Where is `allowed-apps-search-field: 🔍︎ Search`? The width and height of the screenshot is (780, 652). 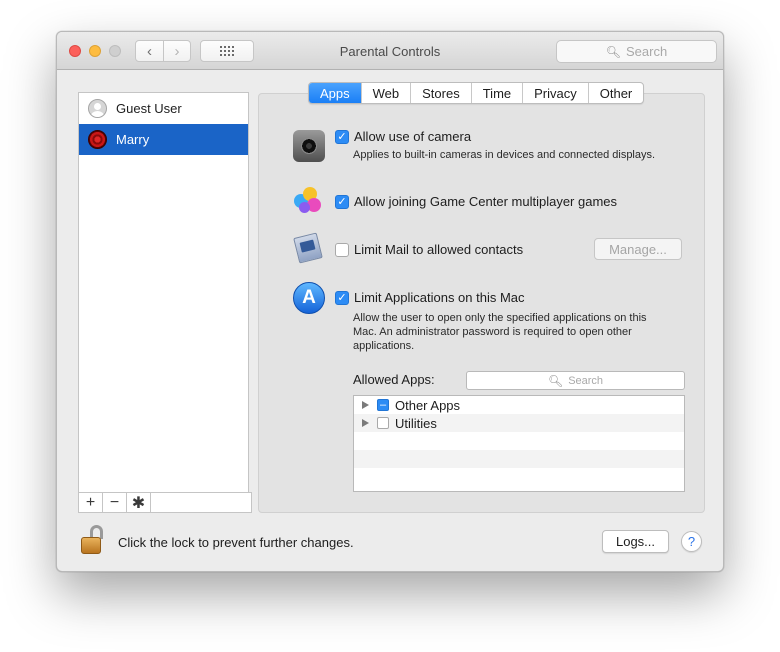 allowed-apps-search-field: 🔍︎ Search is located at coordinates (575, 380).